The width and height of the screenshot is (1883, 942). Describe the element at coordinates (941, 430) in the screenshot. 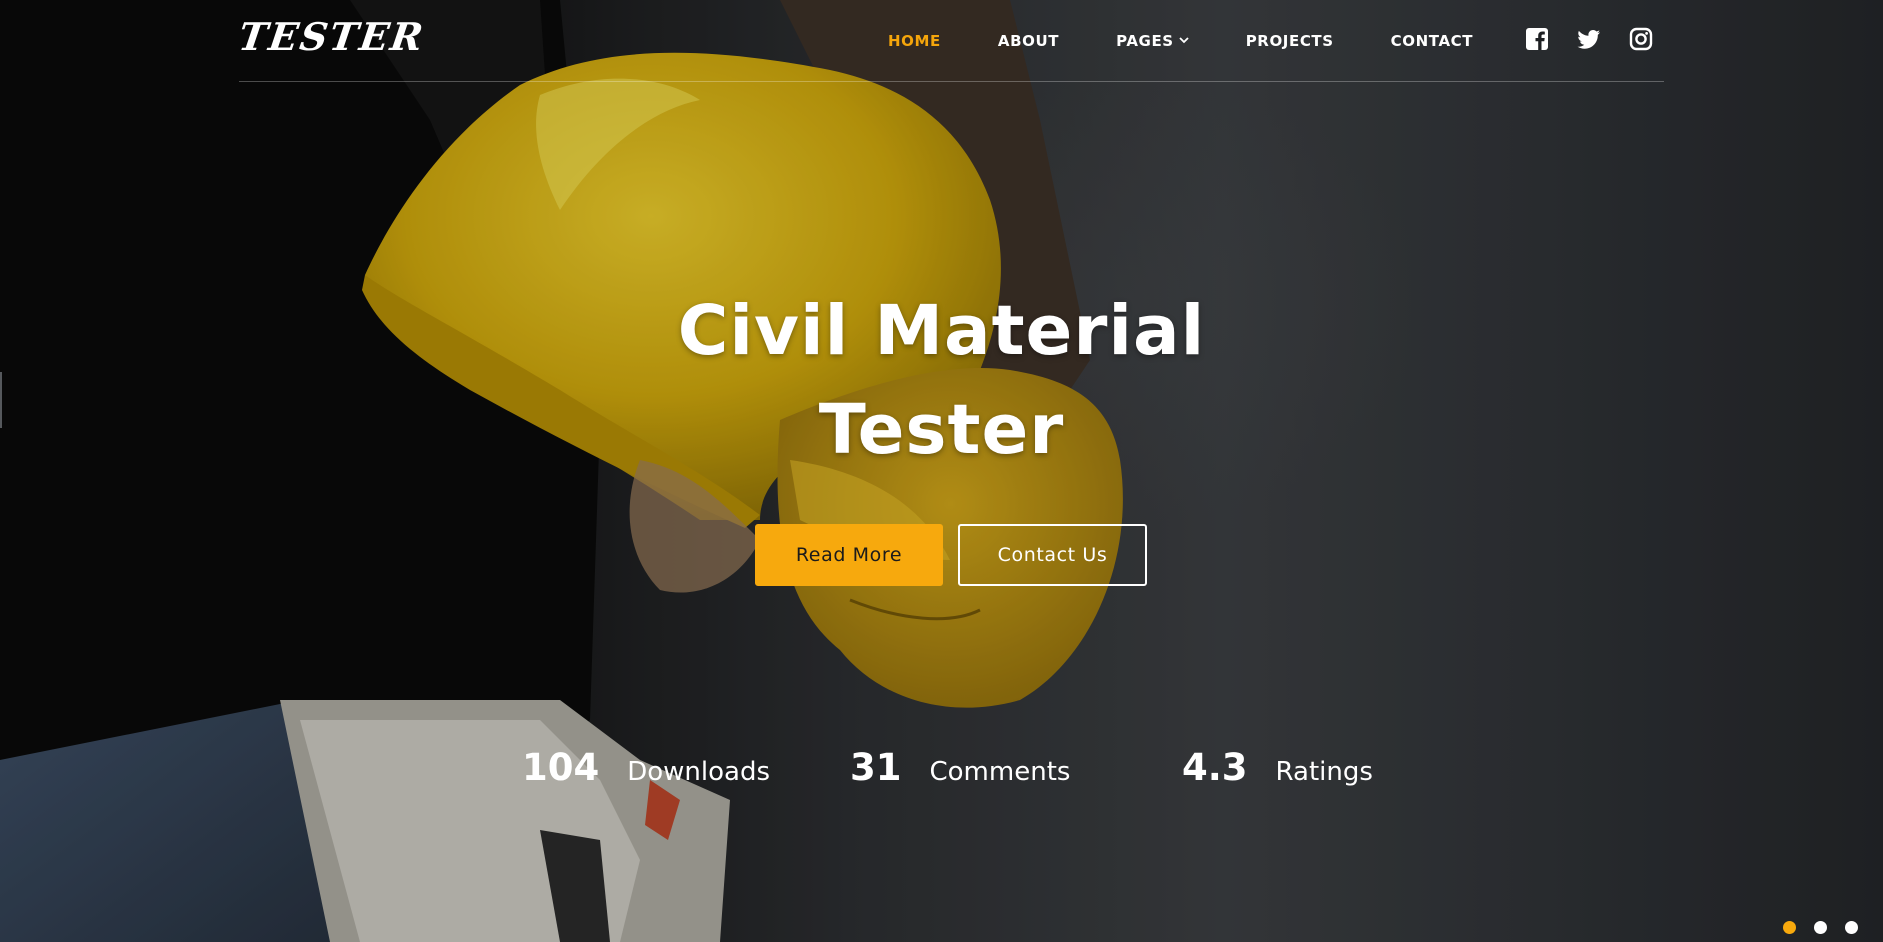

I see `hero-title-line-2: Tester` at that location.